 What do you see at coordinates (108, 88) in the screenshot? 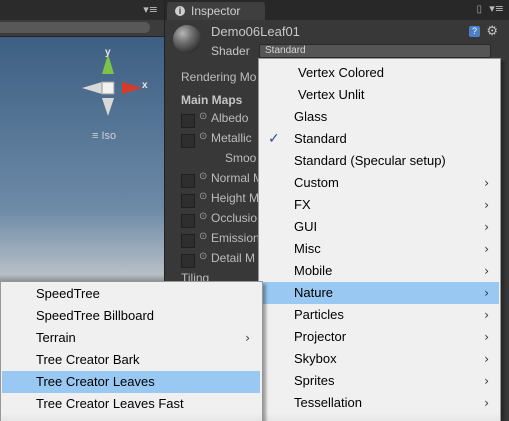
I see `gizmo-center-cube` at bounding box center [108, 88].